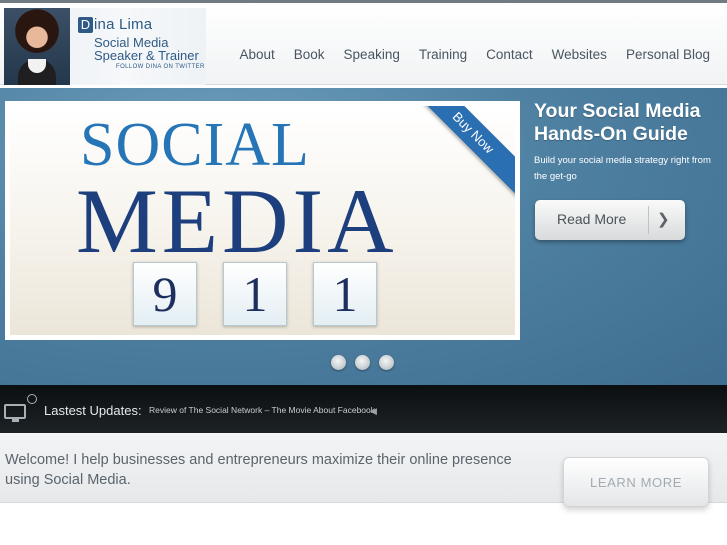 Image resolution: width=727 pixels, height=545 pixels. Describe the element at coordinates (237, 221) in the screenshot. I see `cover-word-media: MEDIA` at that location.